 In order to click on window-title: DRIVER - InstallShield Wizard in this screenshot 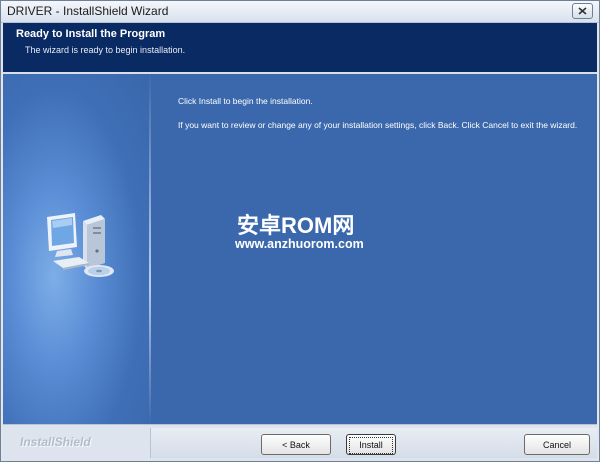, I will do `click(88, 11)`.